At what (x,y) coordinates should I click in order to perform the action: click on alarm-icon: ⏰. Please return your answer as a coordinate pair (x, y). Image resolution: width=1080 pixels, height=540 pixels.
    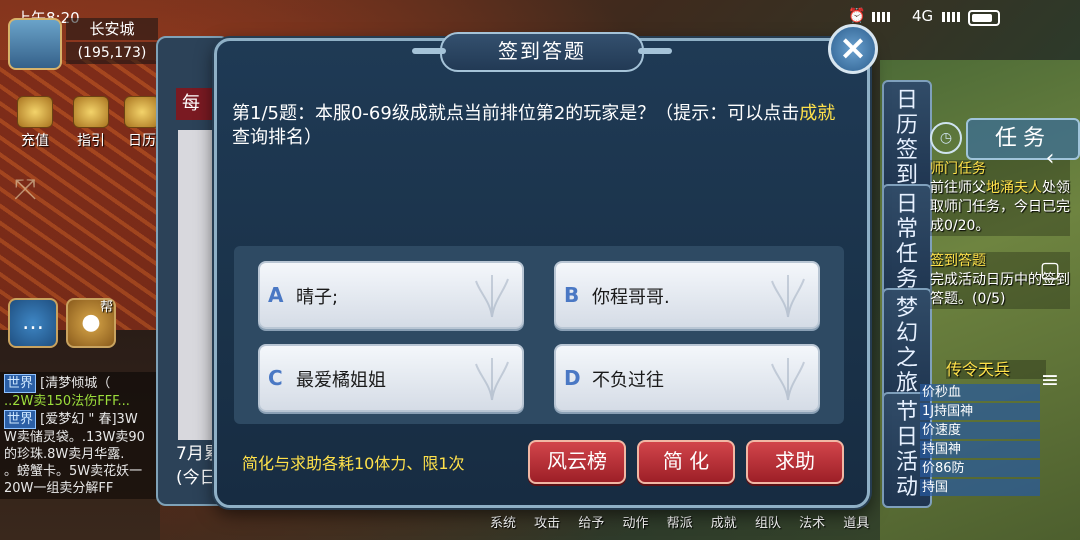
    Looking at the image, I should click on (857, 16).